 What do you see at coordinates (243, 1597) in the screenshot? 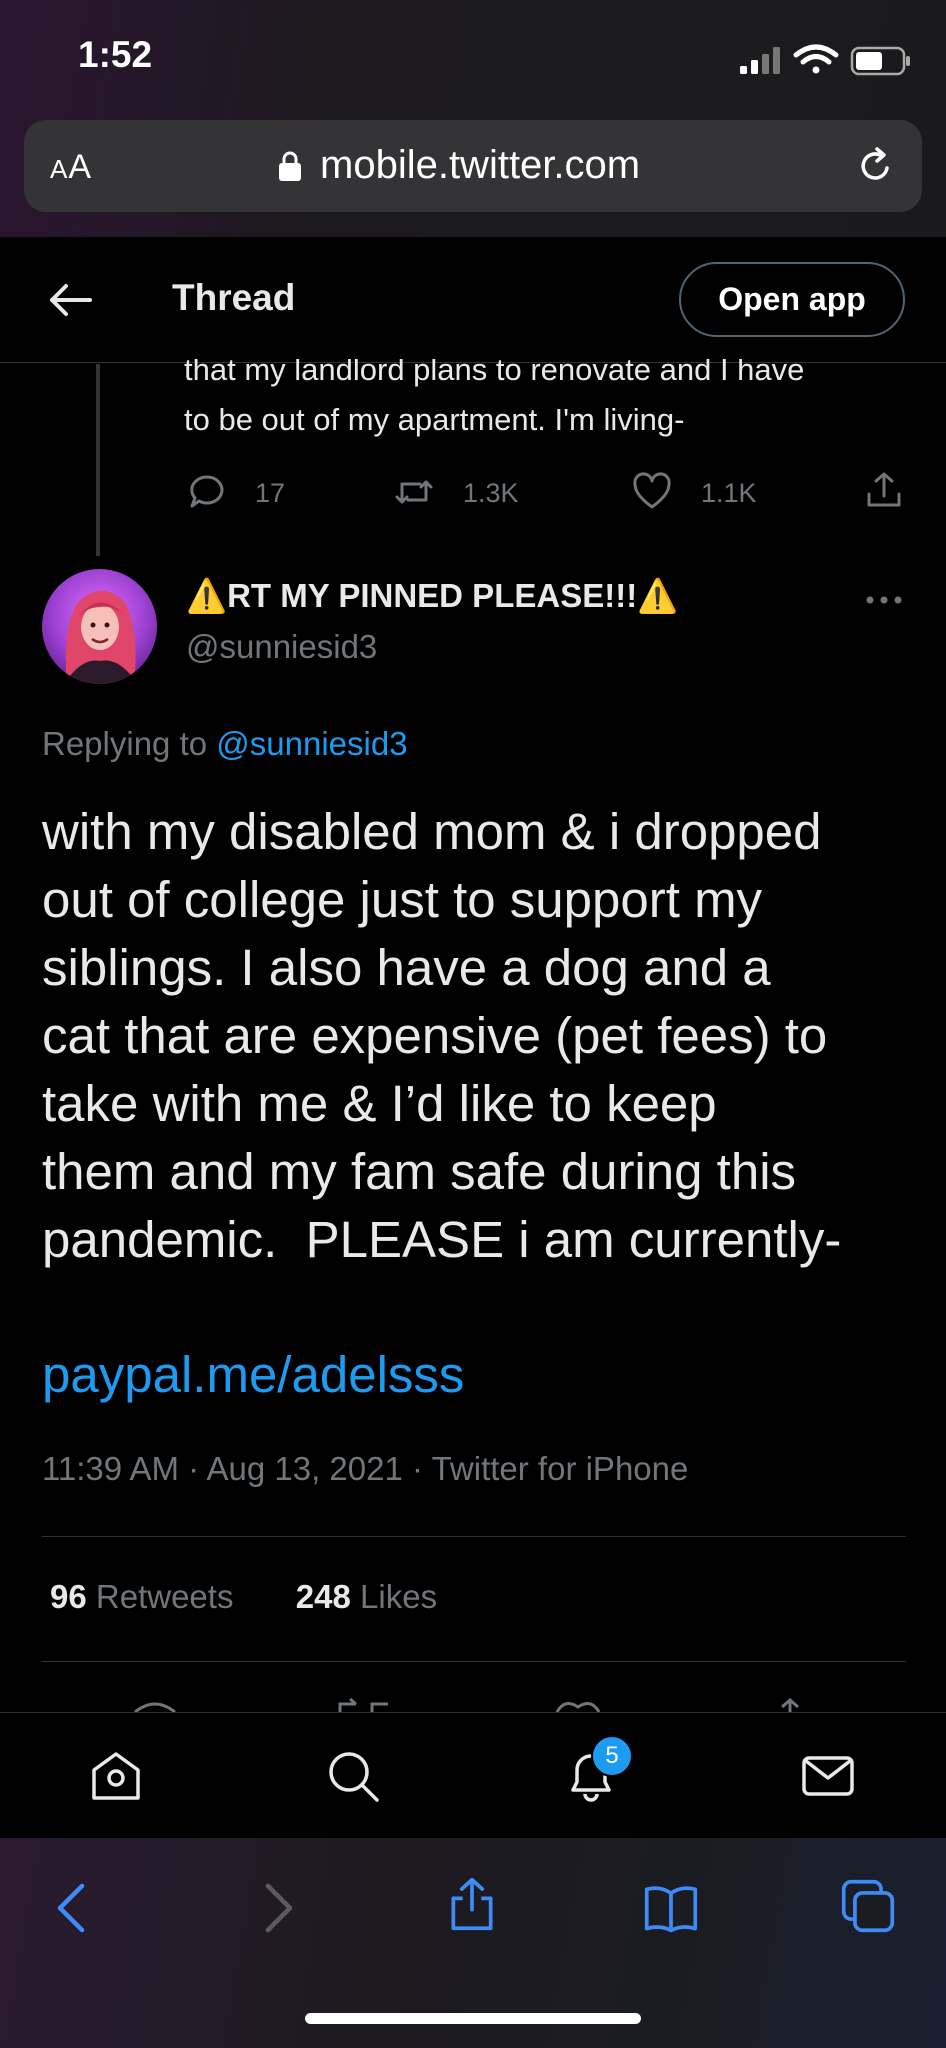
I see `tweet-stats: 96 Retweets 248 Likes` at bounding box center [243, 1597].